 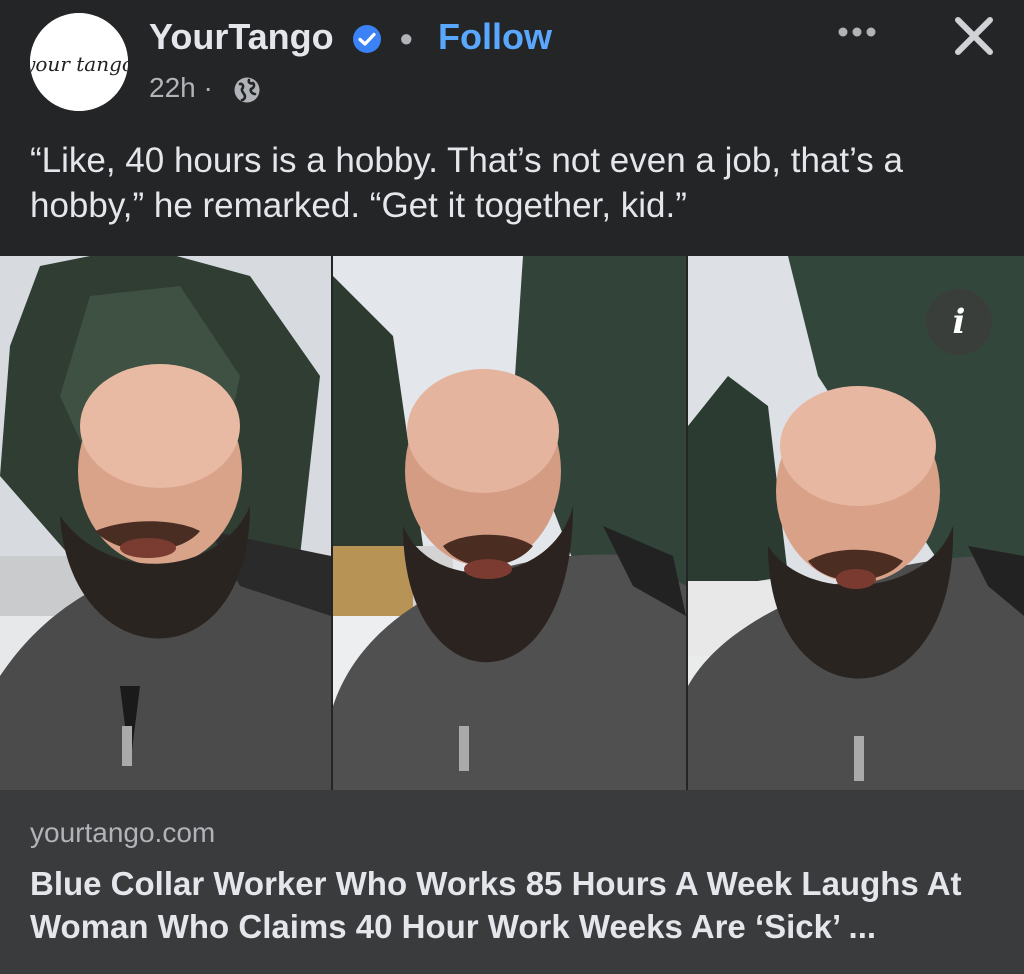 I want to click on svg-text: your tango, so click(x=79, y=64).